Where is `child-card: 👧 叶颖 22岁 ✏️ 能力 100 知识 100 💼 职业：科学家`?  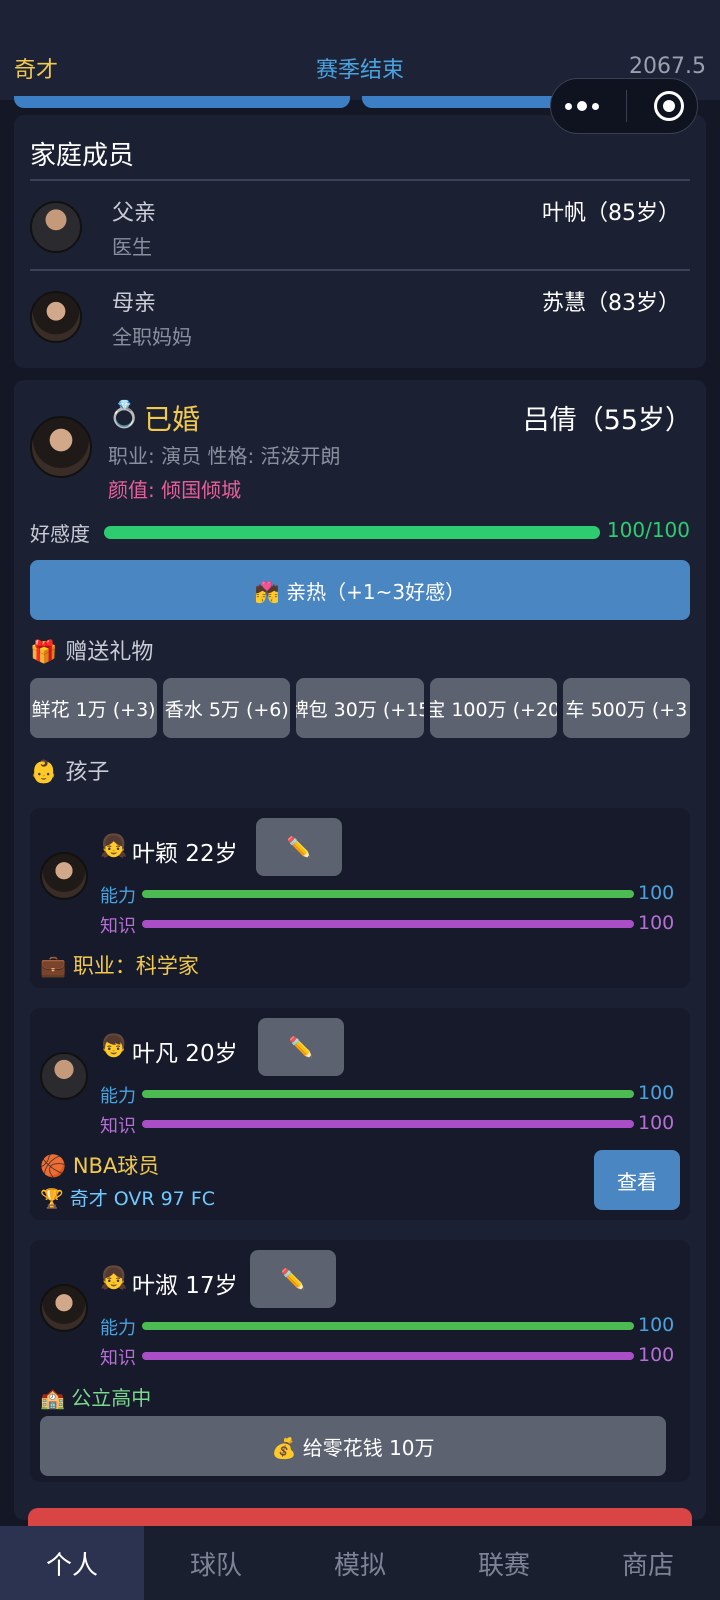
child-card: 👧 叶颖 22岁 ✏️ 能力 100 知识 100 💼 职业：科学家 is located at coordinates (360, 898).